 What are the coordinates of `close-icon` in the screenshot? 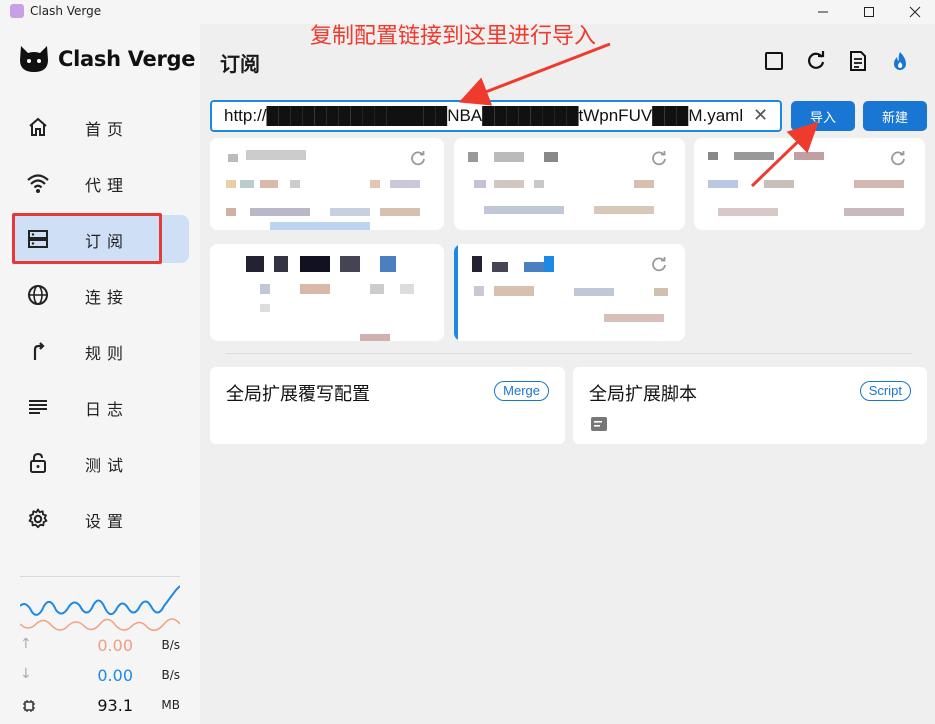 It's located at (915, 12).